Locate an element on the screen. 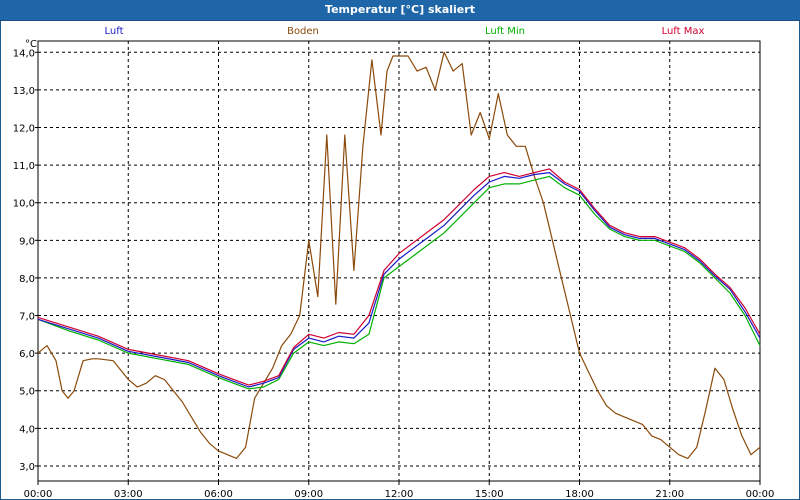 The height and width of the screenshot is (500, 800). legend: Luft Boden Luft Min Luft Max is located at coordinates (405, 31).